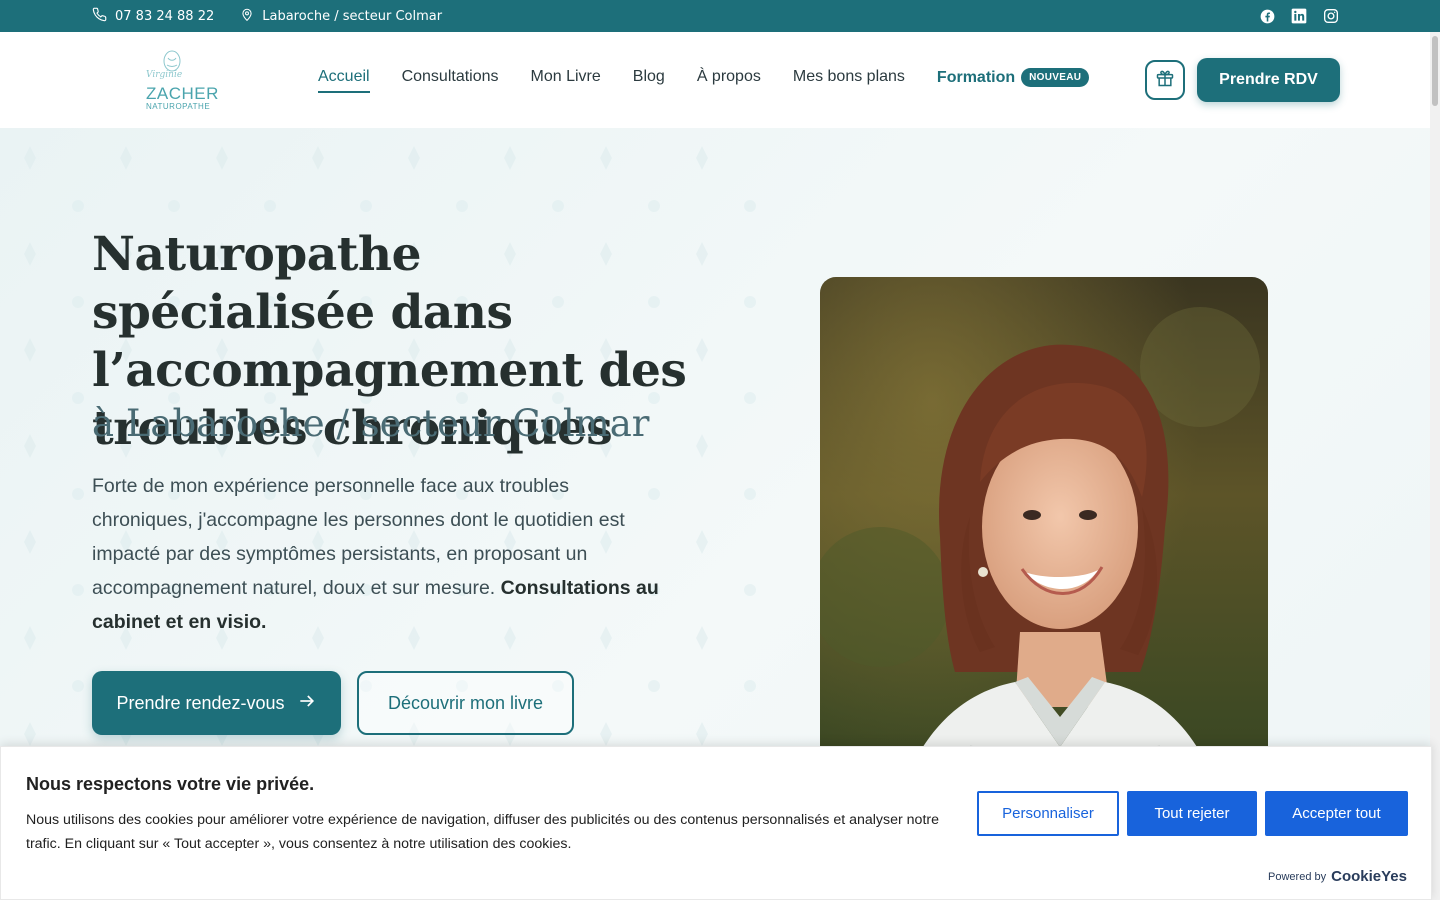 This screenshot has width=1440, height=900. Describe the element at coordinates (1048, 813) in the screenshot. I see `cookie-customize-button: Personnaliser` at that location.